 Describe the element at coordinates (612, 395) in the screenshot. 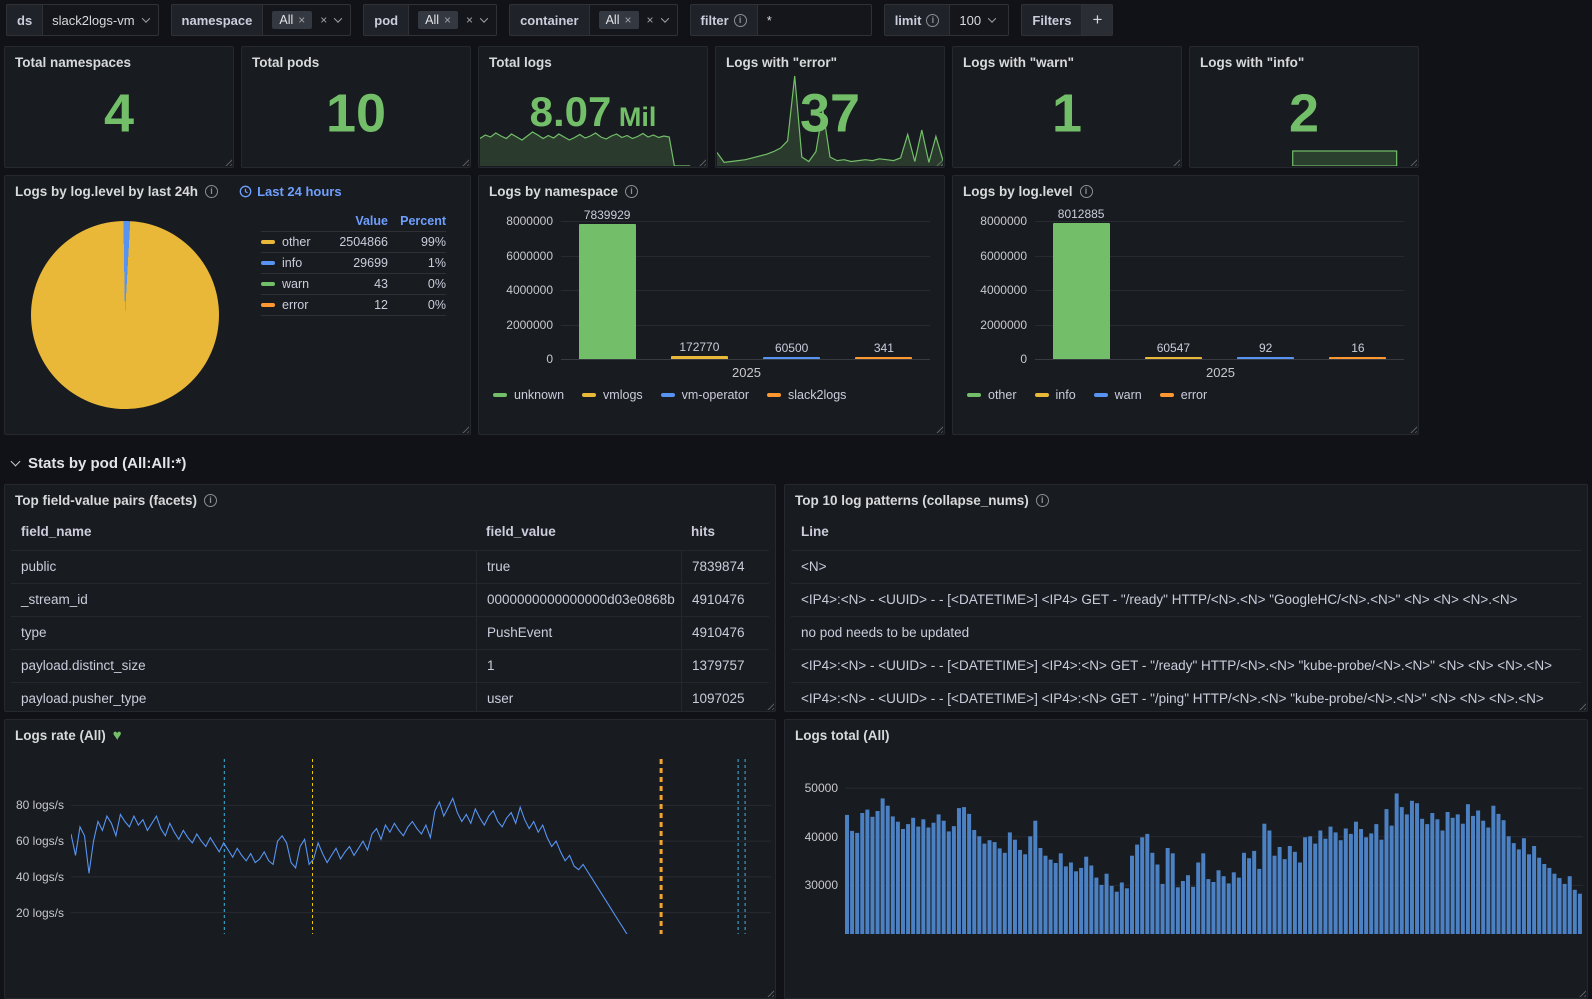

I see `legend-item: vmlogs` at that location.